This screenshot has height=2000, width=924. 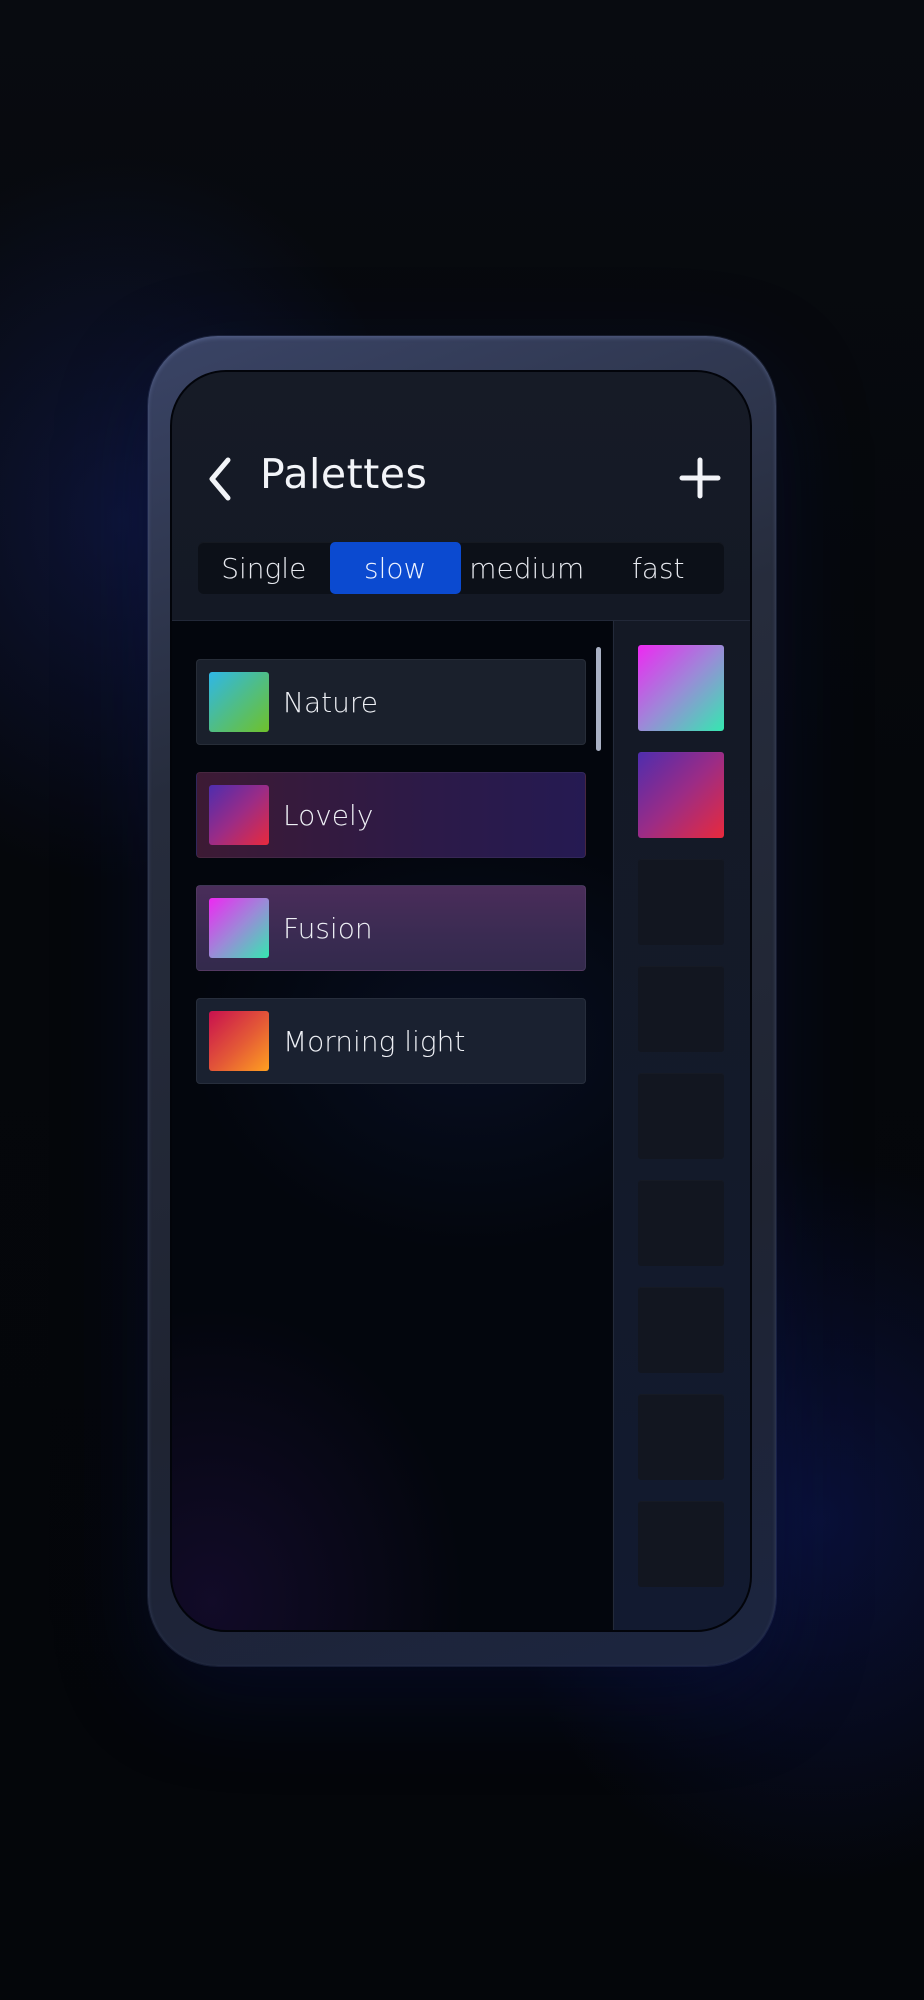 What do you see at coordinates (391, 815) in the screenshot?
I see `palette-item-lovely: Lovely` at bounding box center [391, 815].